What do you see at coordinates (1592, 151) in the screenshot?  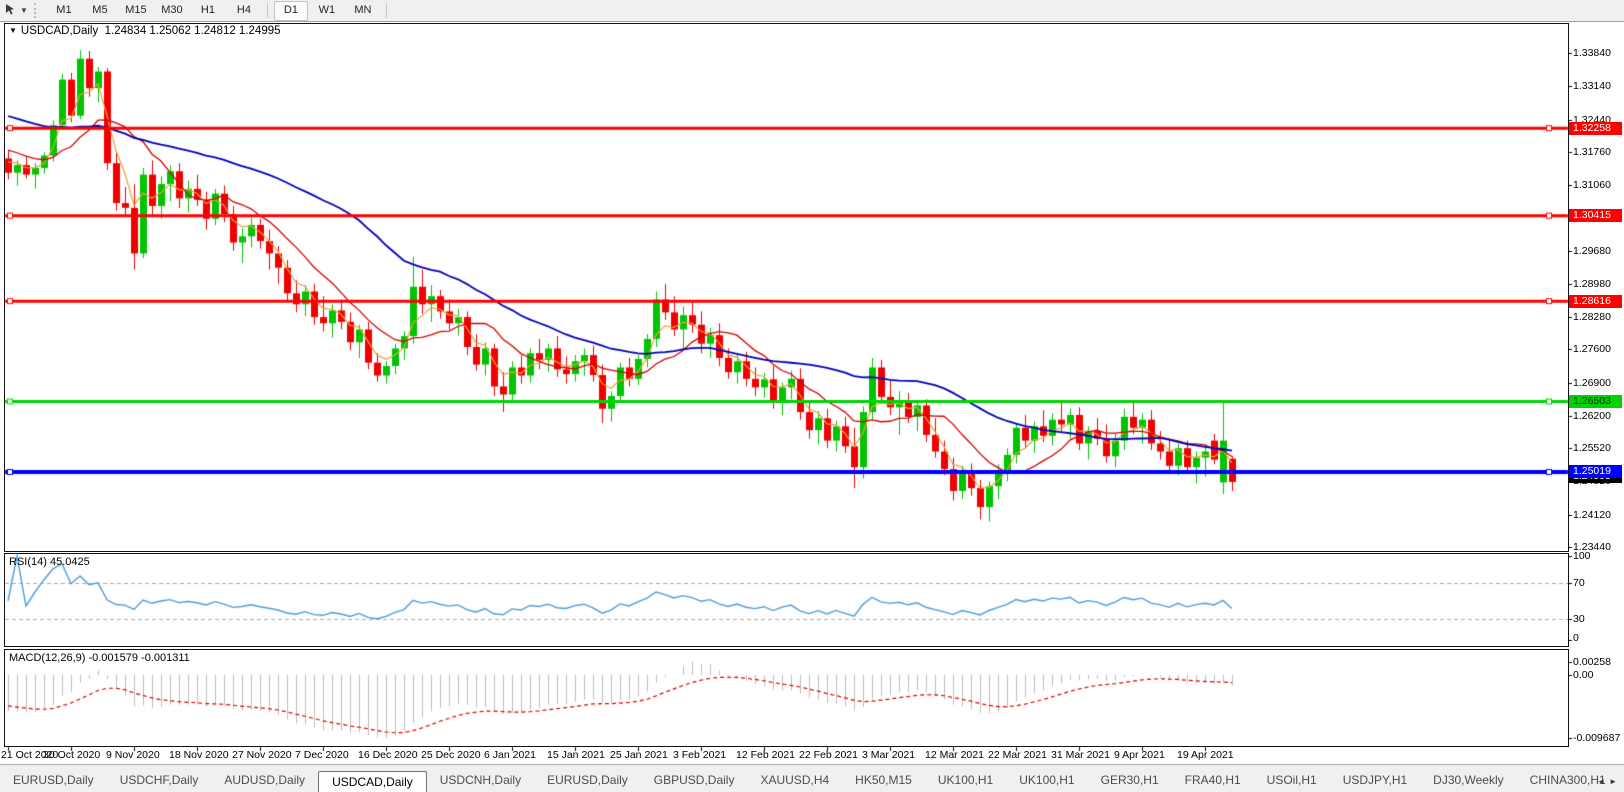 I see `price-tick-label: 1.31760` at bounding box center [1592, 151].